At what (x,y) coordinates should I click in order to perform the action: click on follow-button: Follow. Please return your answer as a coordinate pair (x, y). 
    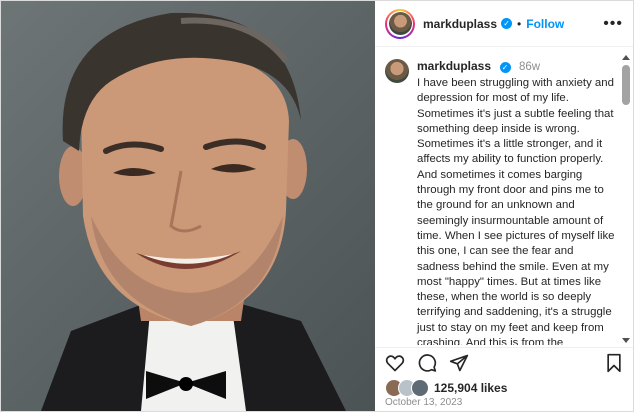
    Looking at the image, I should click on (545, 24).